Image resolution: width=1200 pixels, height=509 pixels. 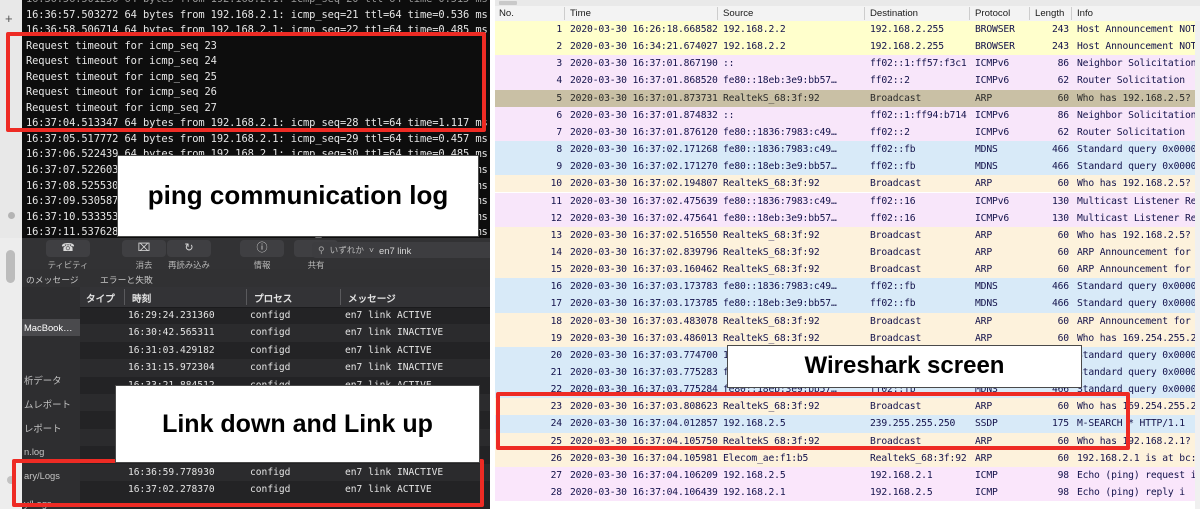 I want to click on packet-protocol: MDNS, so click(x=986, y=304).